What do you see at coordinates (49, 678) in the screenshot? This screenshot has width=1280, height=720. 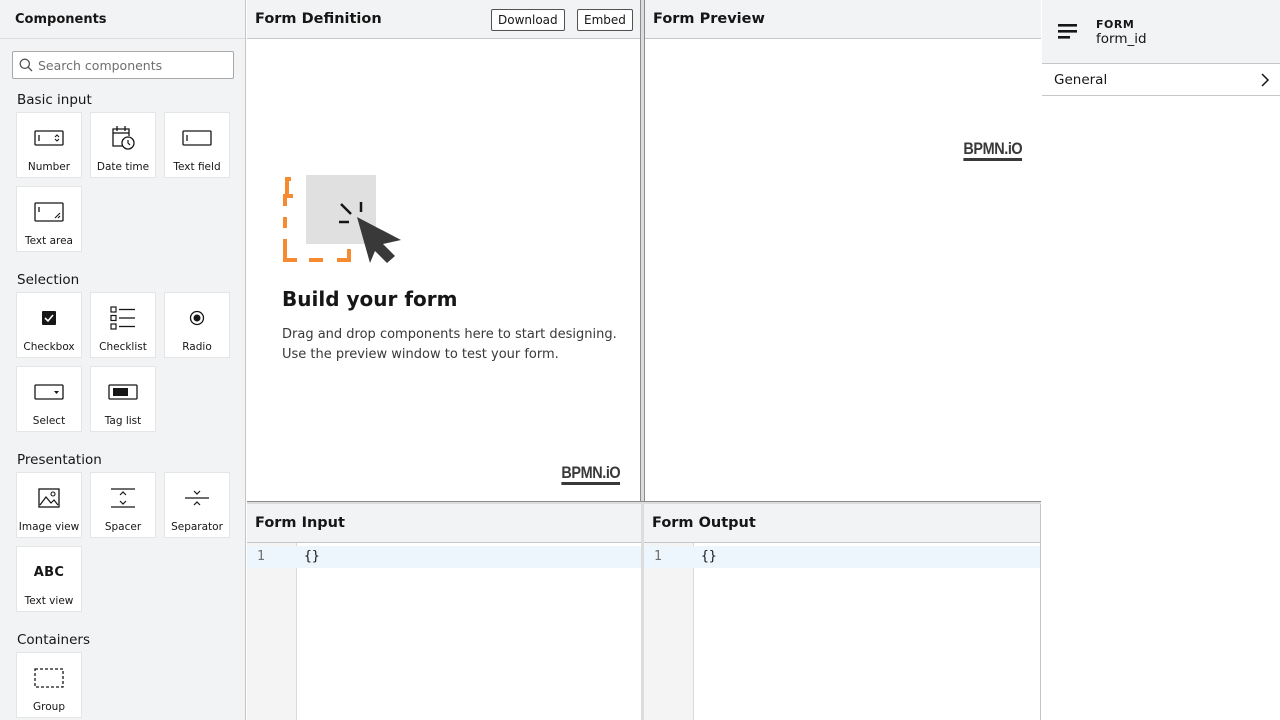 I see `group-icon` at bounding box center [49, 678].